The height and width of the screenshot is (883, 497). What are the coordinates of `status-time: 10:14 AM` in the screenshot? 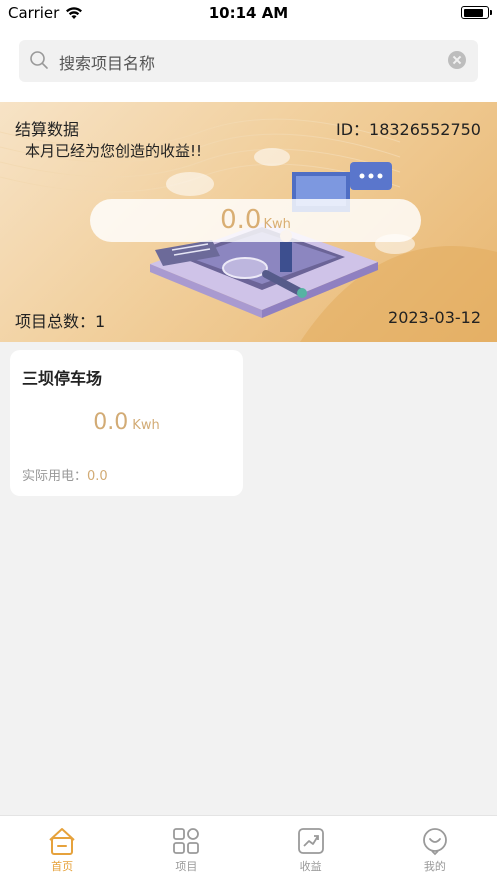 It's located at (248, 13).